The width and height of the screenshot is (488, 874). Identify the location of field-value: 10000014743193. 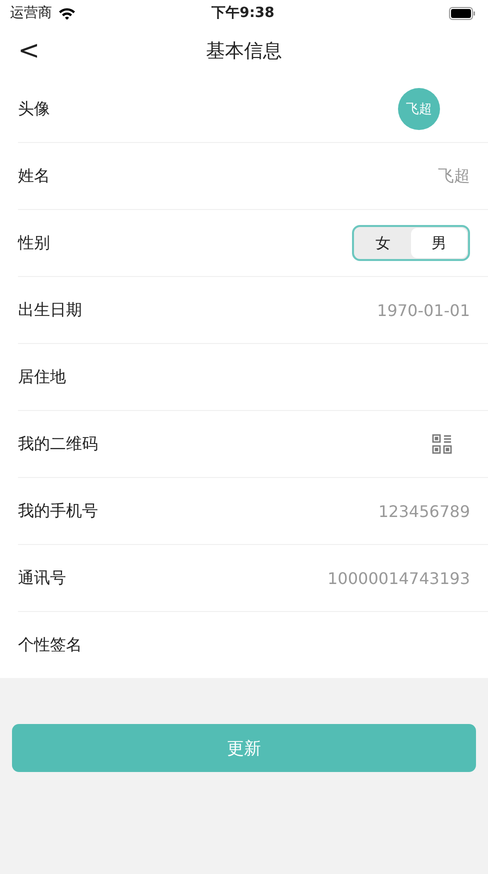
(398, 578).